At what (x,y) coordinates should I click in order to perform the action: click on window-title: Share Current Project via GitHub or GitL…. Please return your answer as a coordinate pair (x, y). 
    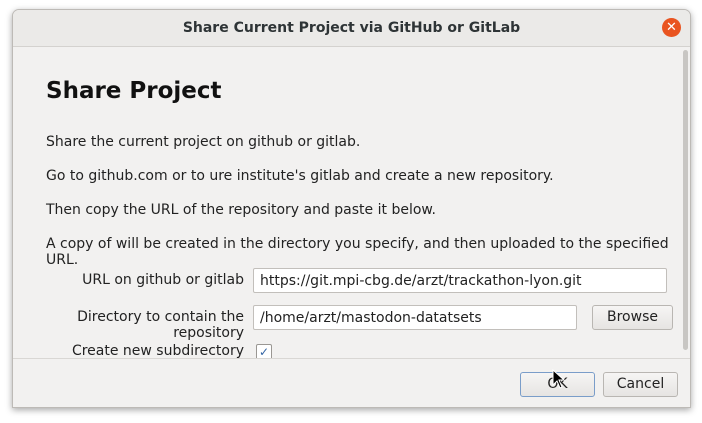
    Looking at the image, I should click on (351, 28).